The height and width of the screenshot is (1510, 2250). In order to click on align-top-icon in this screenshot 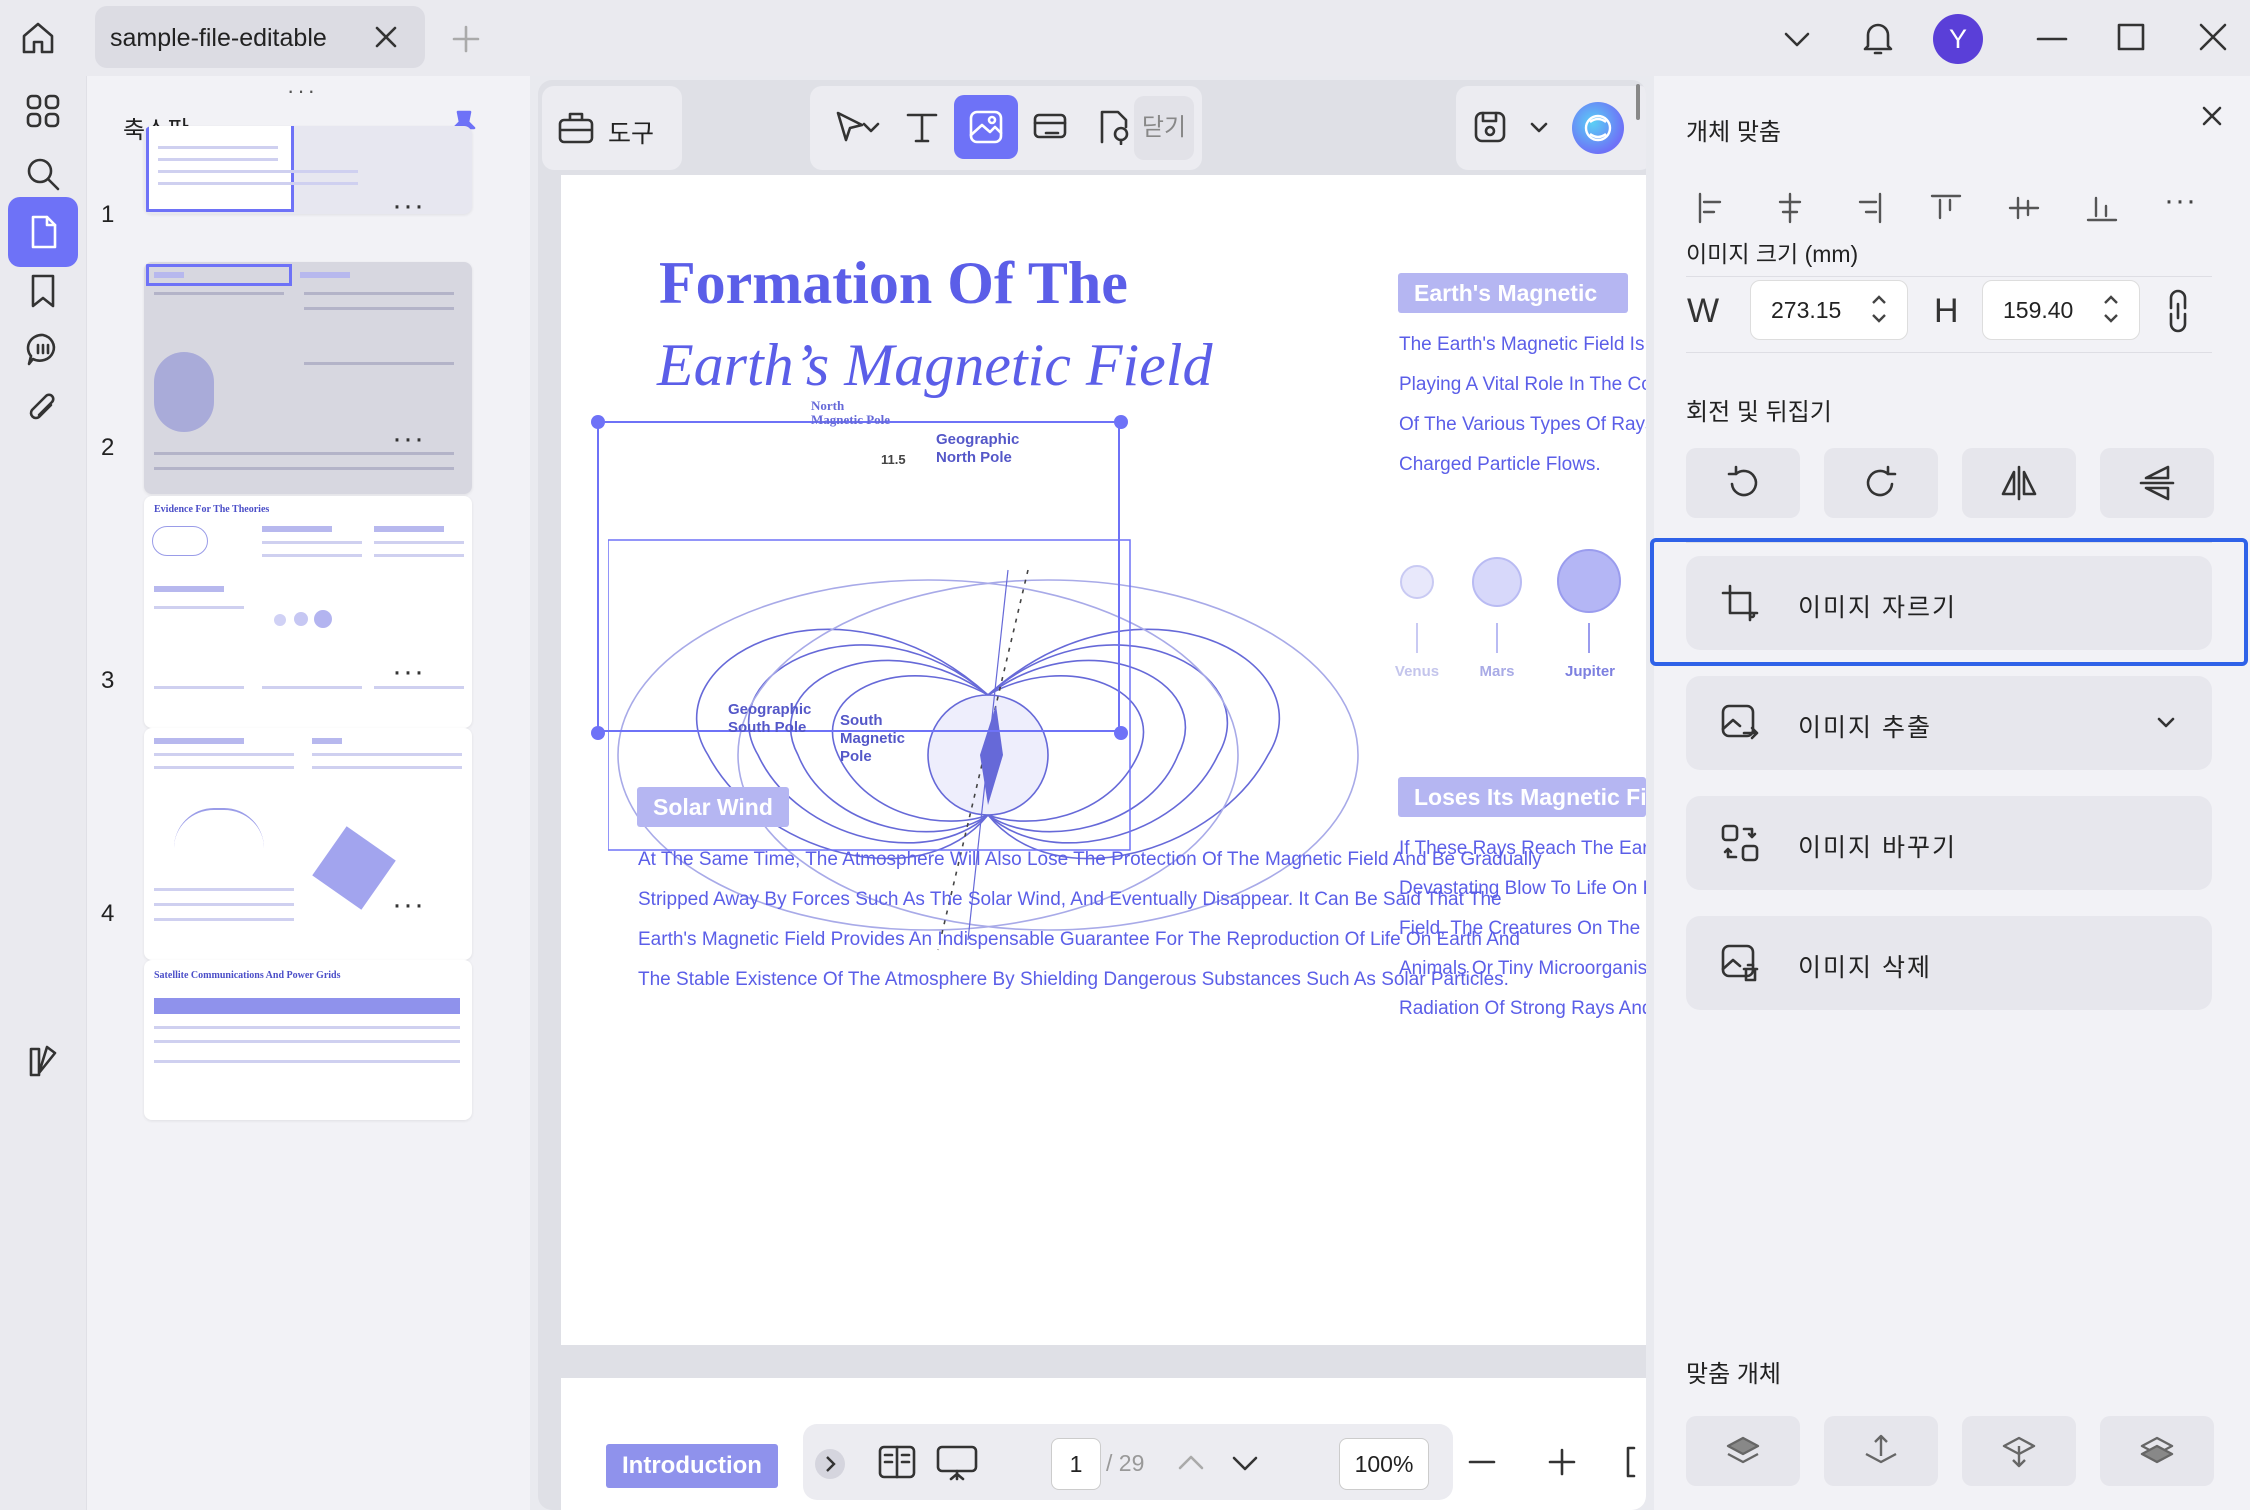, I will do `click(1946, 208)`.